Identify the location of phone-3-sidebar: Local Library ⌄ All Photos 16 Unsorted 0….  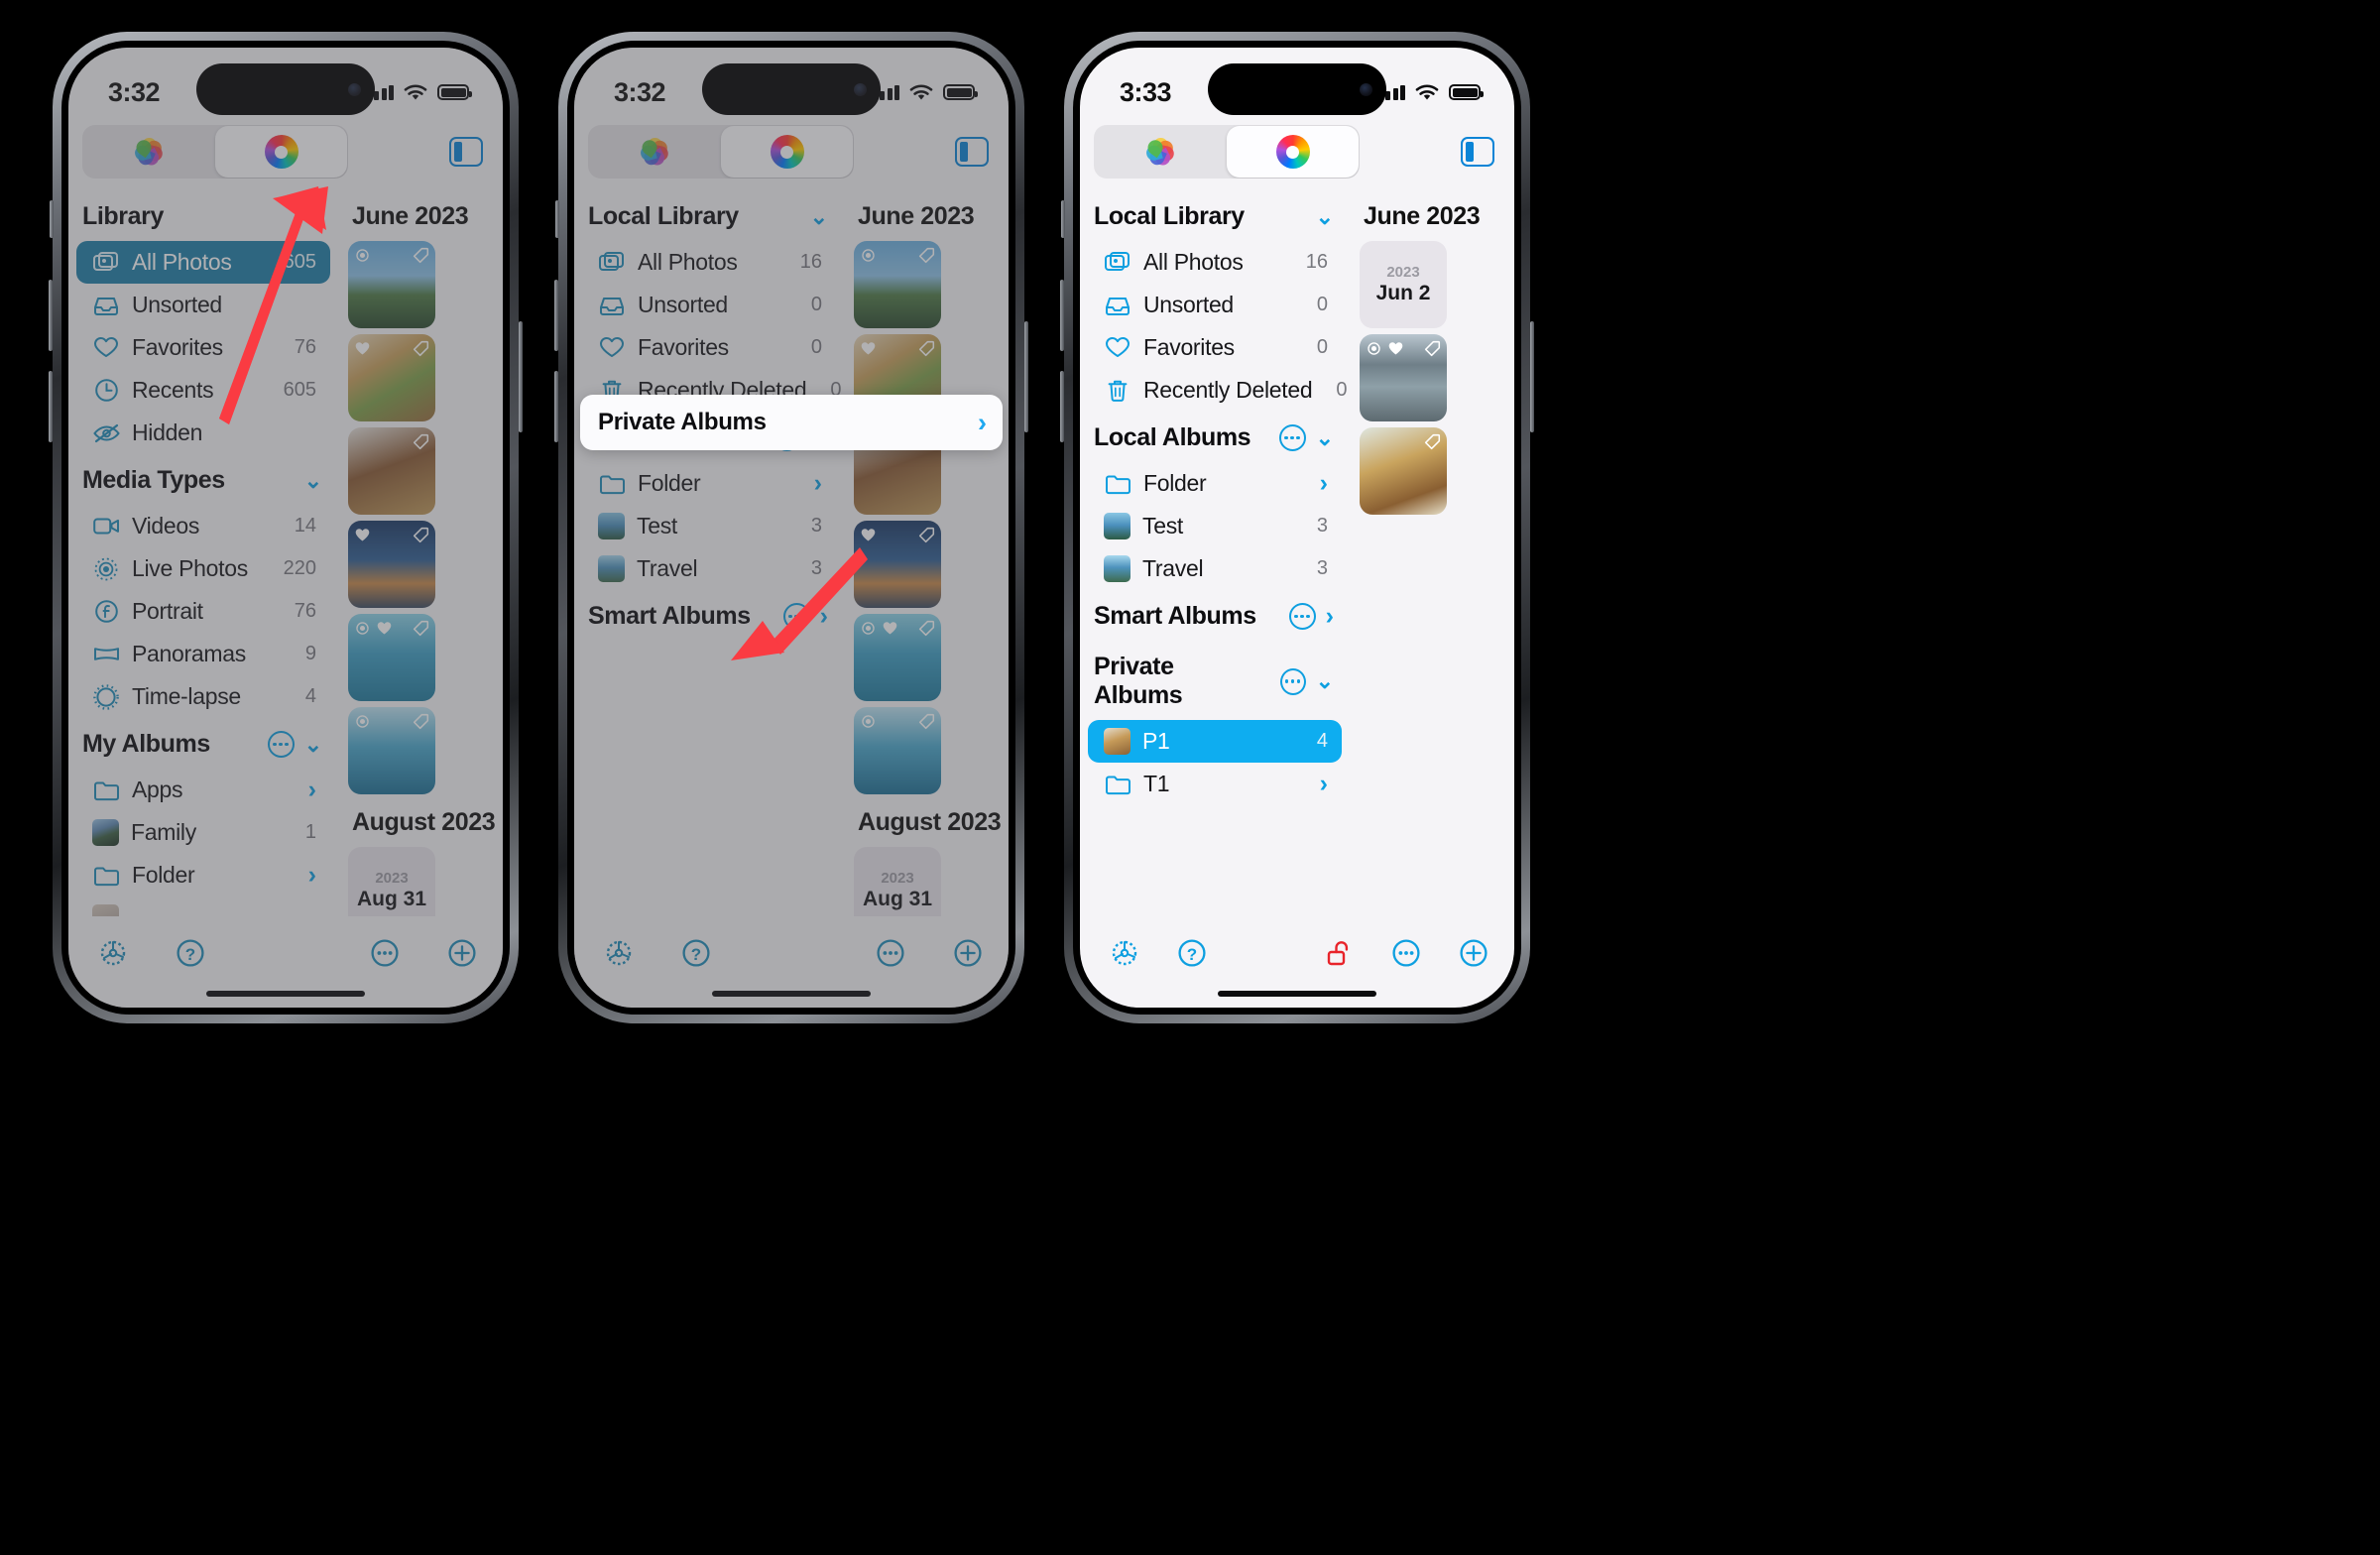
(1215, 552).